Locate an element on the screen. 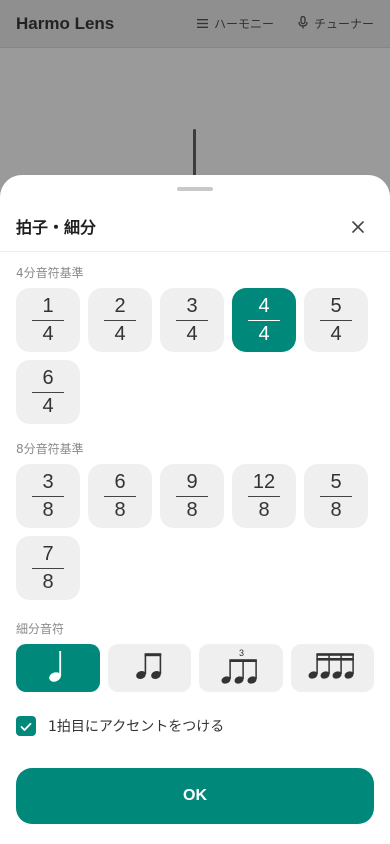  check-icon is located at coordinates (26, 726).